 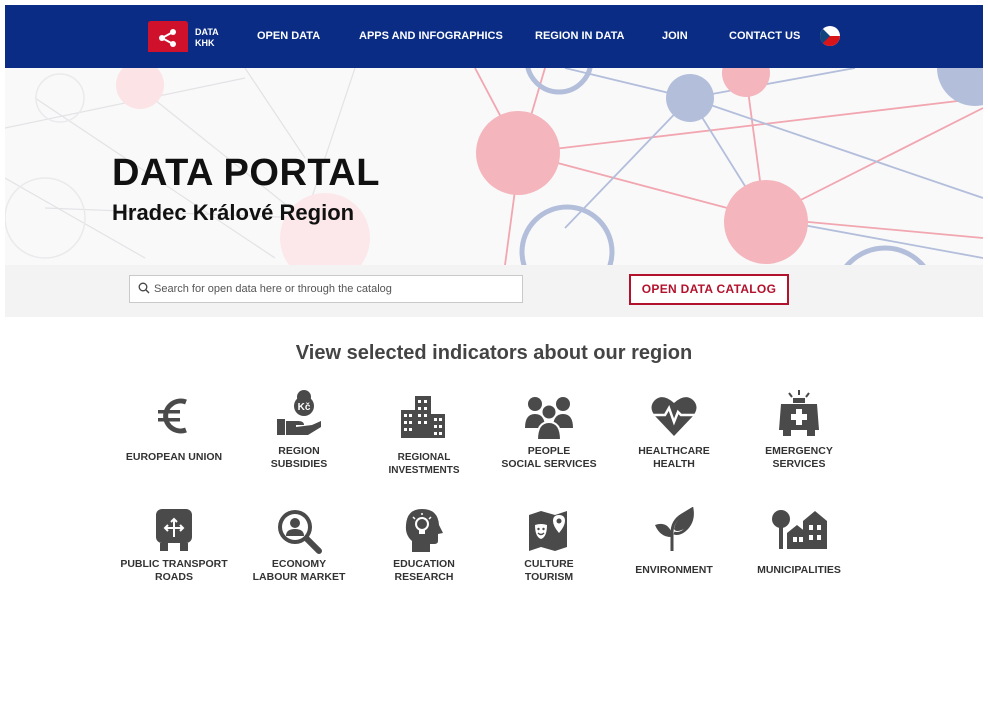 What do you see at coordinates (431, 36) in the screenshot?
I see `nav-apps-infographics: APPS AND INFOGRAPHICS` at bounding box center [431, 36].